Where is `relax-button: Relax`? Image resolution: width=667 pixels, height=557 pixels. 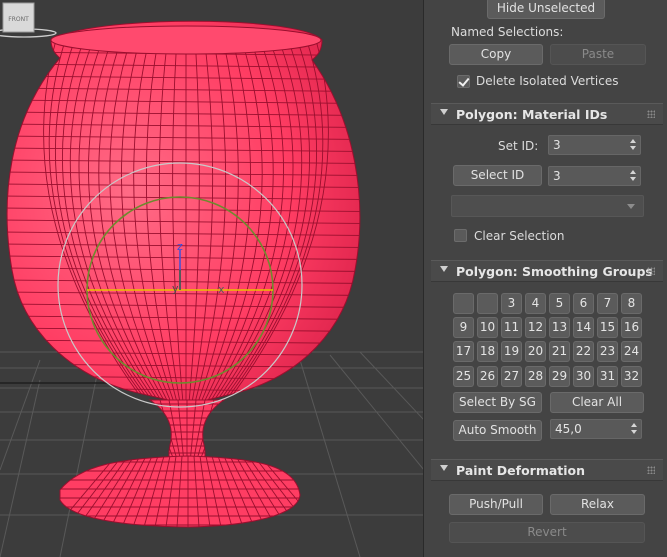
relax-button: Relax is located at coordinates (597, 504).